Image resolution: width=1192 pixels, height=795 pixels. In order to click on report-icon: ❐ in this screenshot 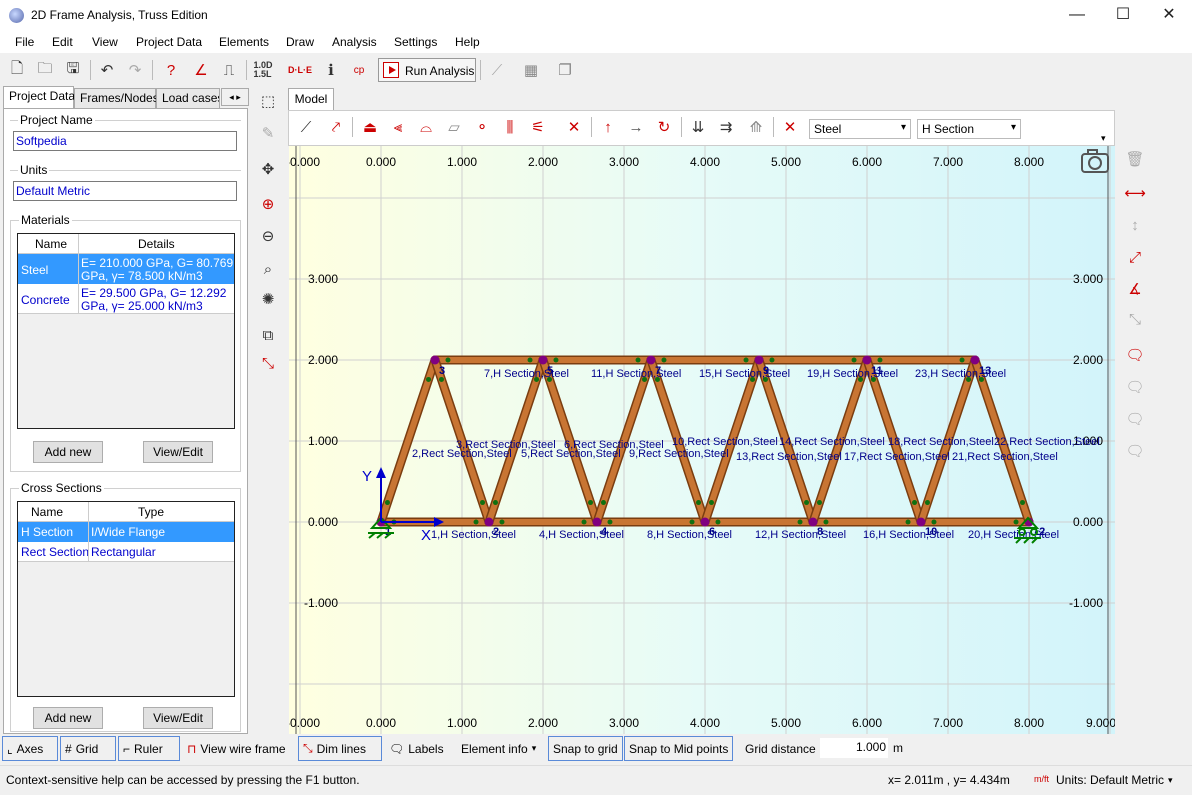, I will do `click(565, 70)`.